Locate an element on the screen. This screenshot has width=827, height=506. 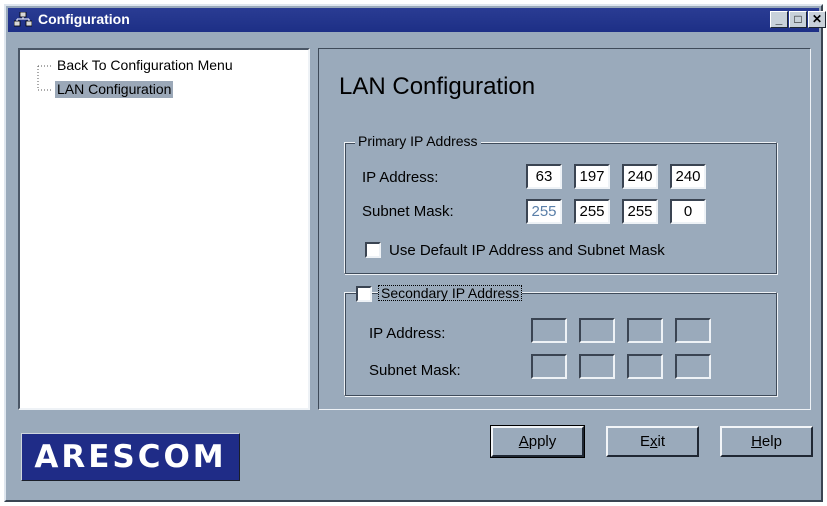
use-default-checkbox is located at coordinates (373, 250).